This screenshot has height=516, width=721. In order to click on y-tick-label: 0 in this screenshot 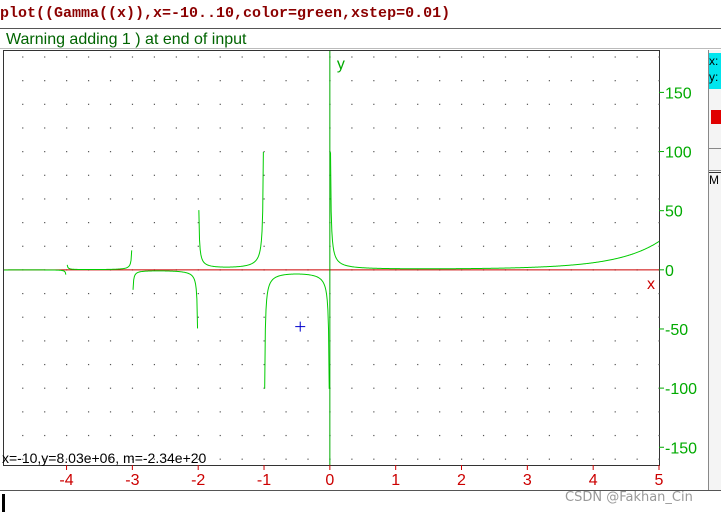, I will do `click(669, 271)`.